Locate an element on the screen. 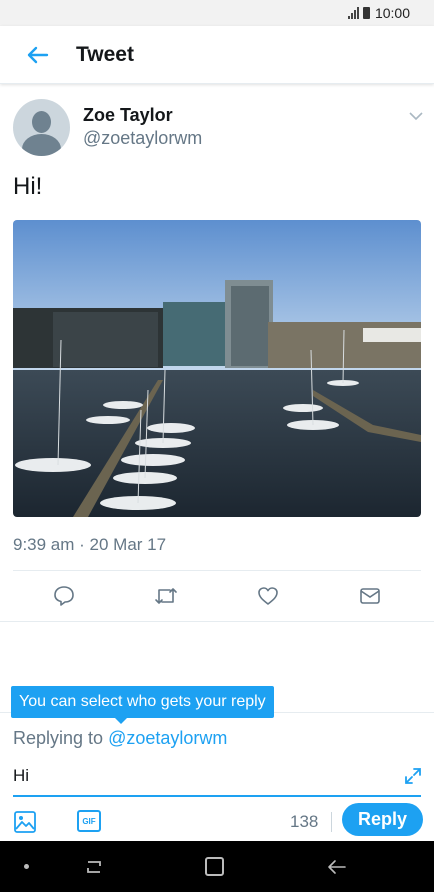  nav-back-icon is located at coordinates (337, 869).